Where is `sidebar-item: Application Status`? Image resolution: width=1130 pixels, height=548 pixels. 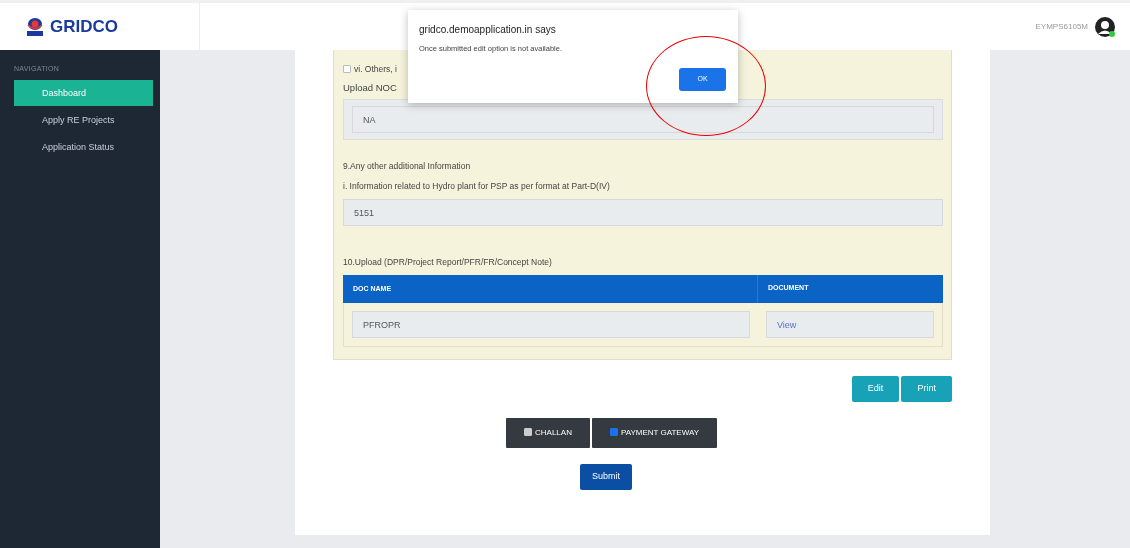 sidebar-item: Application Status is located at coordinates (83, 146).